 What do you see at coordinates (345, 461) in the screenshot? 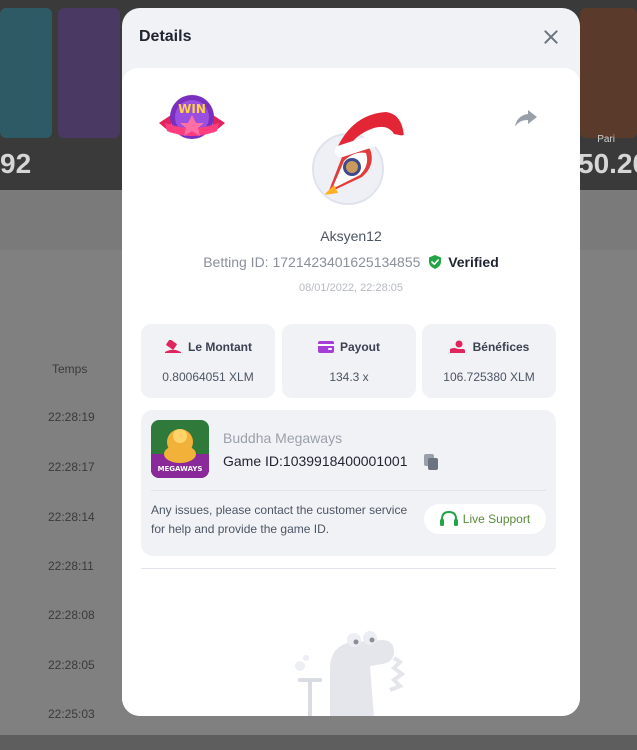
I see `game-id-value: 1039918400001001` at bounding box center [345, 461].